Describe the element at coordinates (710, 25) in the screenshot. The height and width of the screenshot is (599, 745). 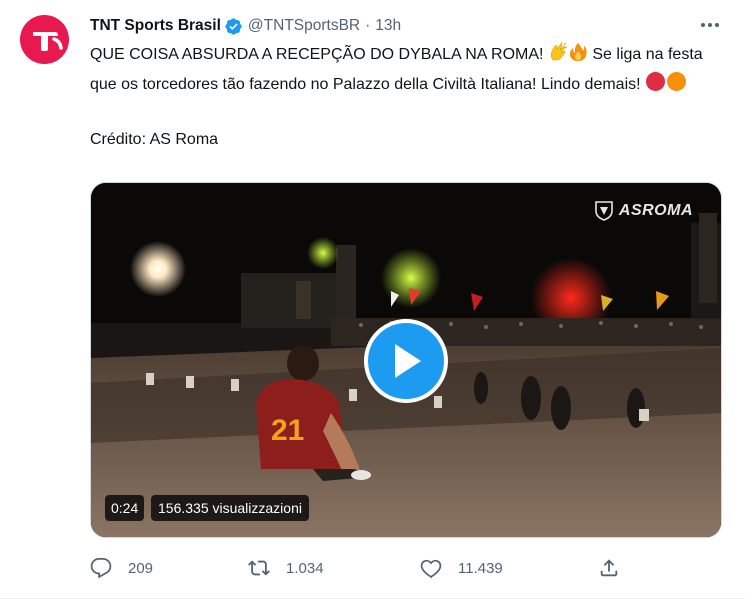
I see `more-options-icon` at that location.